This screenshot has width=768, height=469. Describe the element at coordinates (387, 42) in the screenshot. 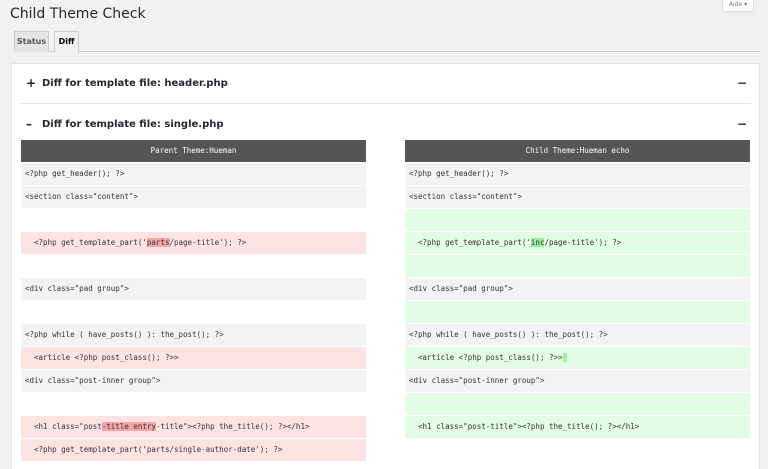

I see `tab-bar: Status Diff` at that location.